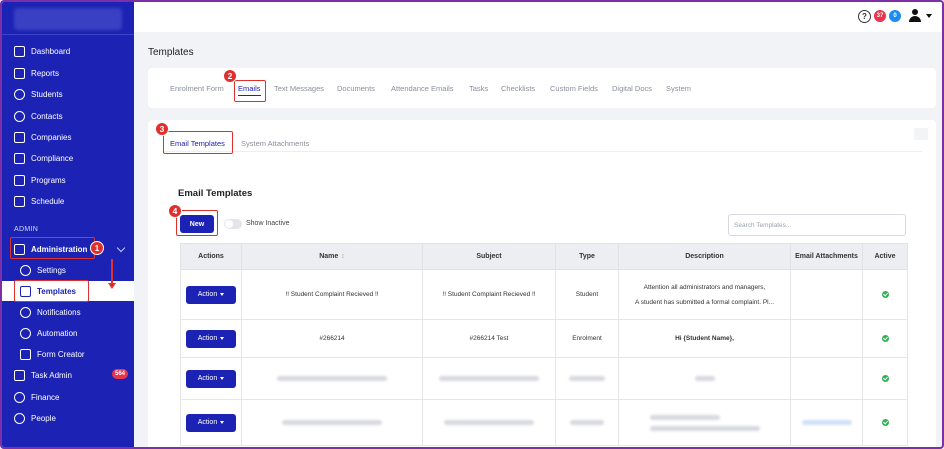  What do you see at coordinates (68, 354) in the screenshot?
I see `sidebar-item-form-creator: Form Creator` at bounding box center [68, 354].